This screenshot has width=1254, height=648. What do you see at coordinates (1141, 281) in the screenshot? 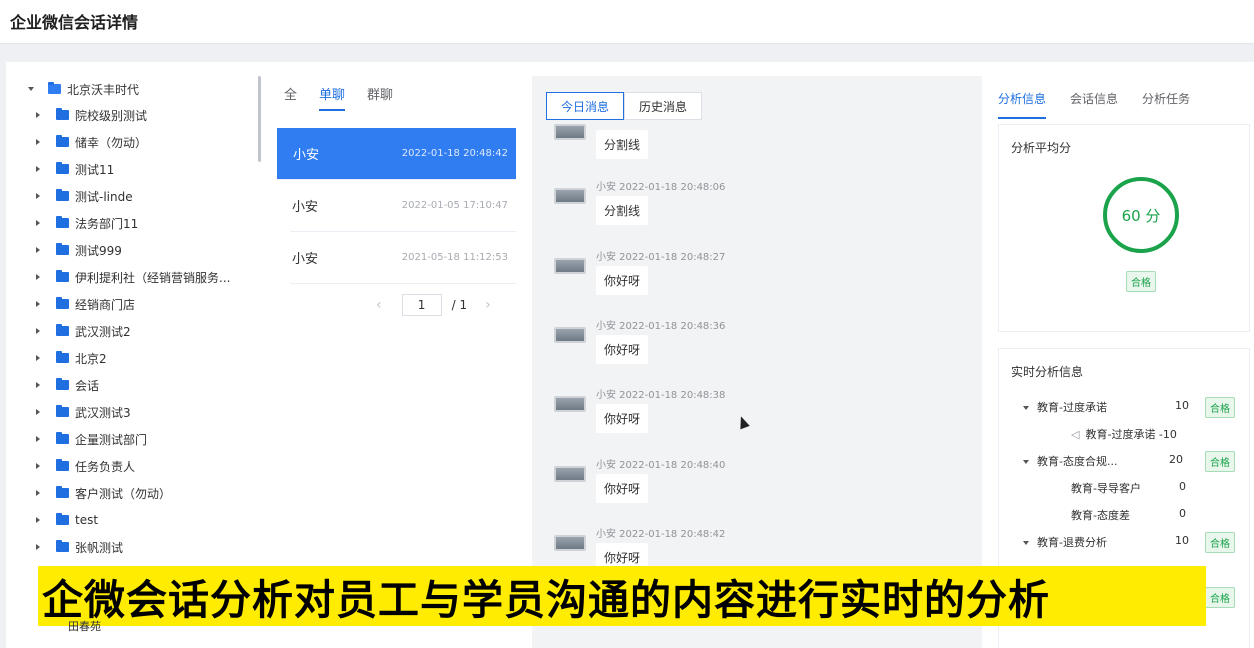
I see `score-status-badge: 合格` at bounding box center [1141, 281].